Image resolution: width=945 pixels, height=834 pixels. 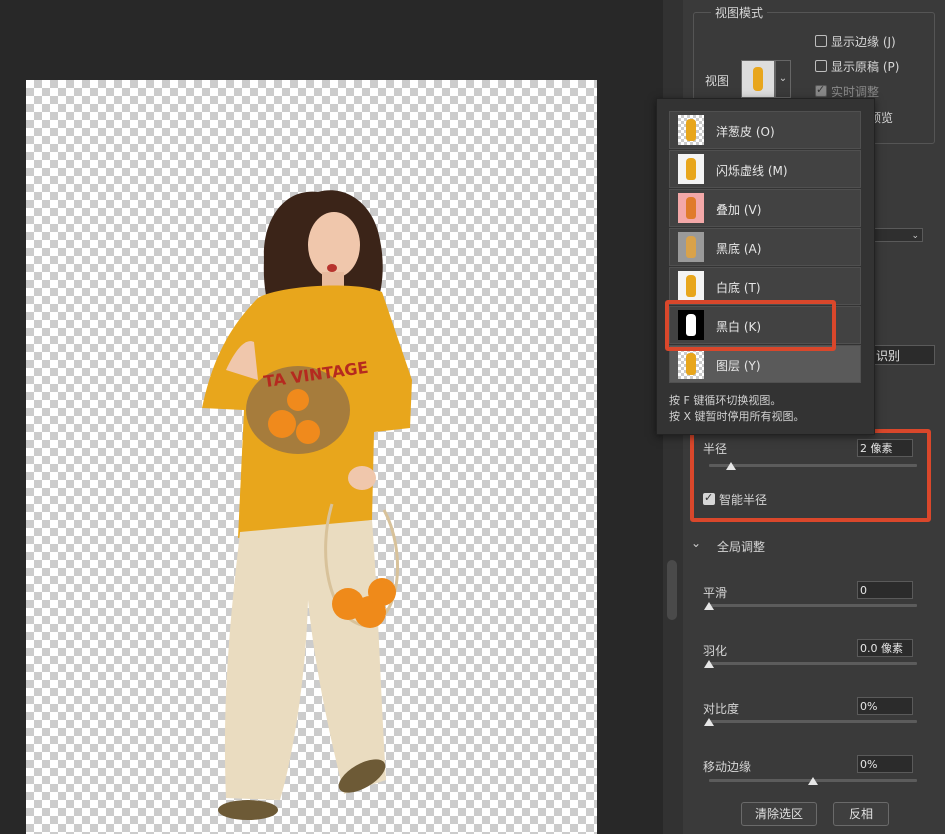 What do you see at coordinates (738, 366) in the screenshot?
I see `view-option-label: 图层 (Y)` at bounding box center [738, 366].